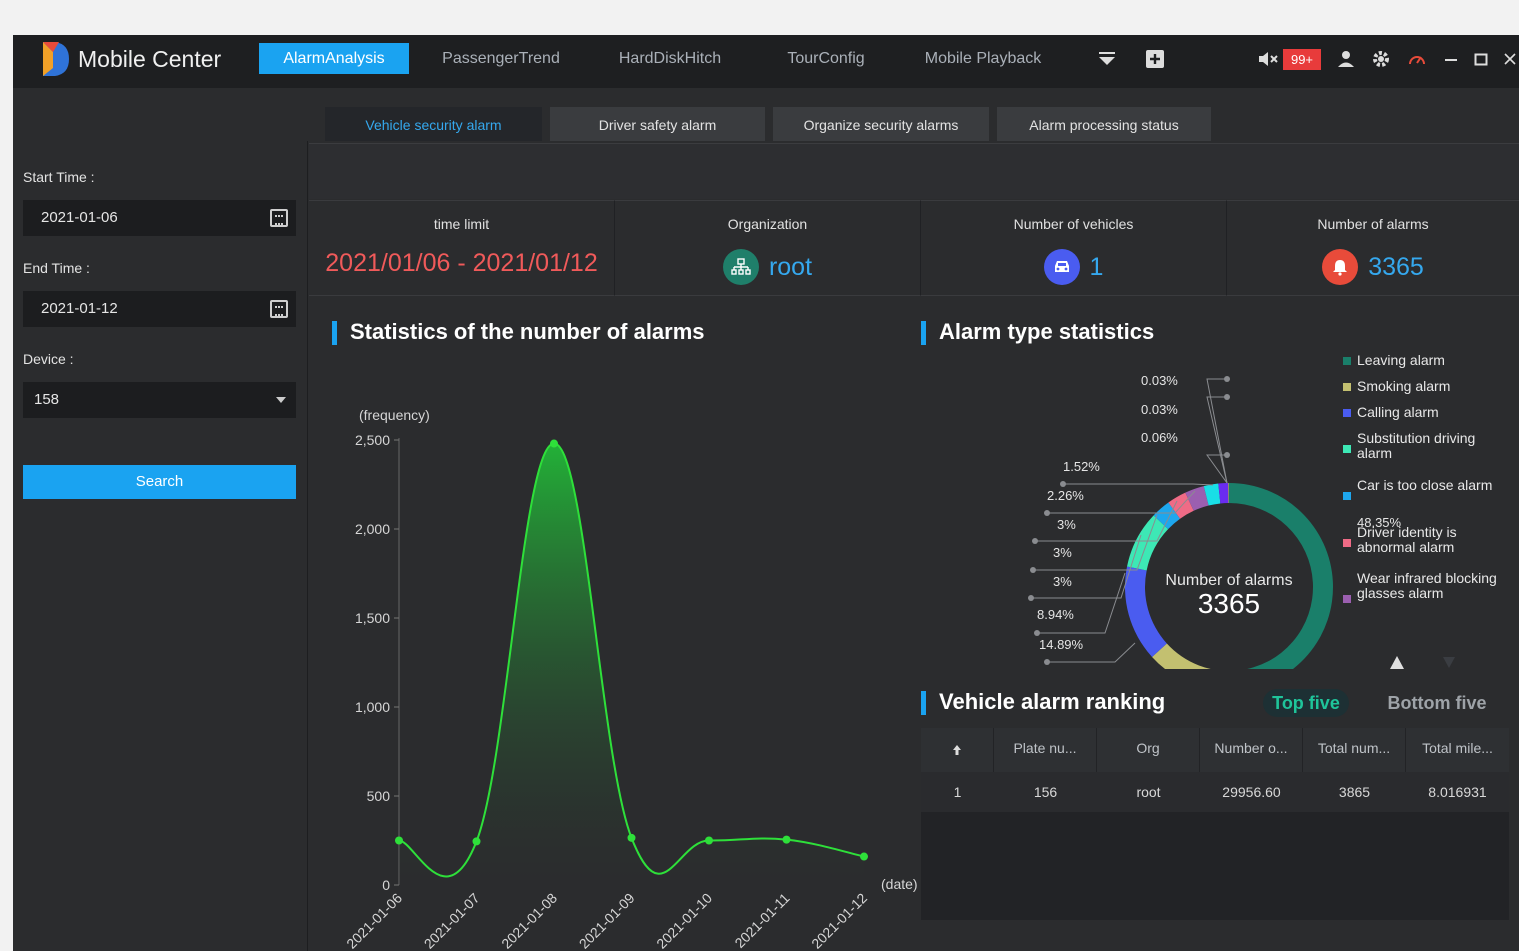 The image size is (1519, 951). What do you see at coordinates (159, 400) in the screenshot?
I see `device-select: 158` at bounding box center [159, 400].